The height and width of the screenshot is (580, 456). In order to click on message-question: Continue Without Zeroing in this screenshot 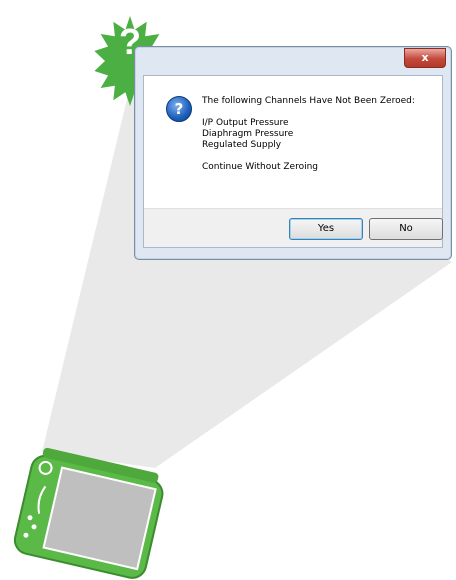, I will do `click(260, 167)`.